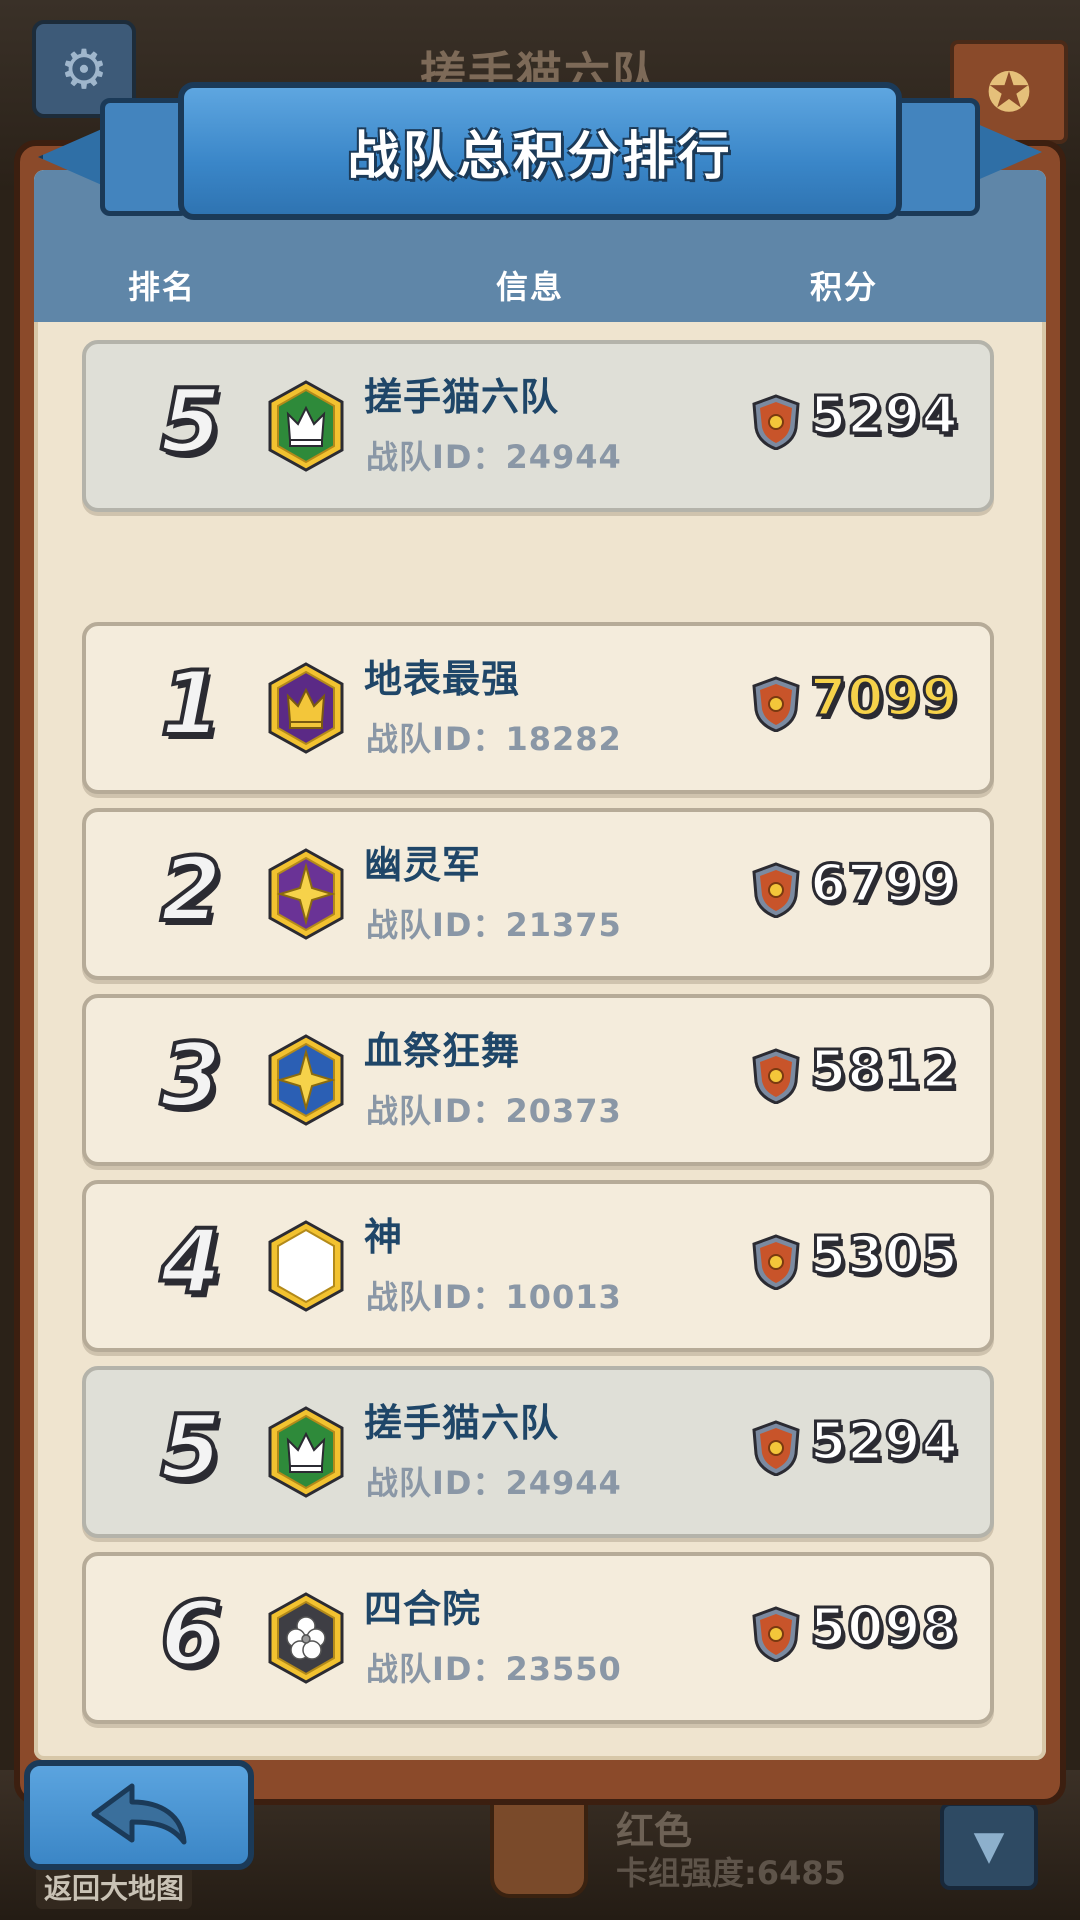 The width and height of the screenshot is (1080, 1920). I want to click on ribbon-fold-left, so click(145, 157).